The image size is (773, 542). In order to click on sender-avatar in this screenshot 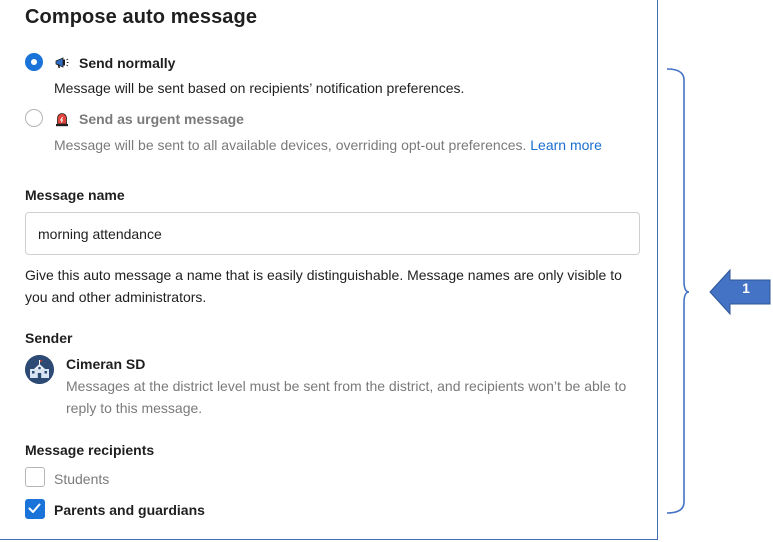, I will do `click(39, 369)`.